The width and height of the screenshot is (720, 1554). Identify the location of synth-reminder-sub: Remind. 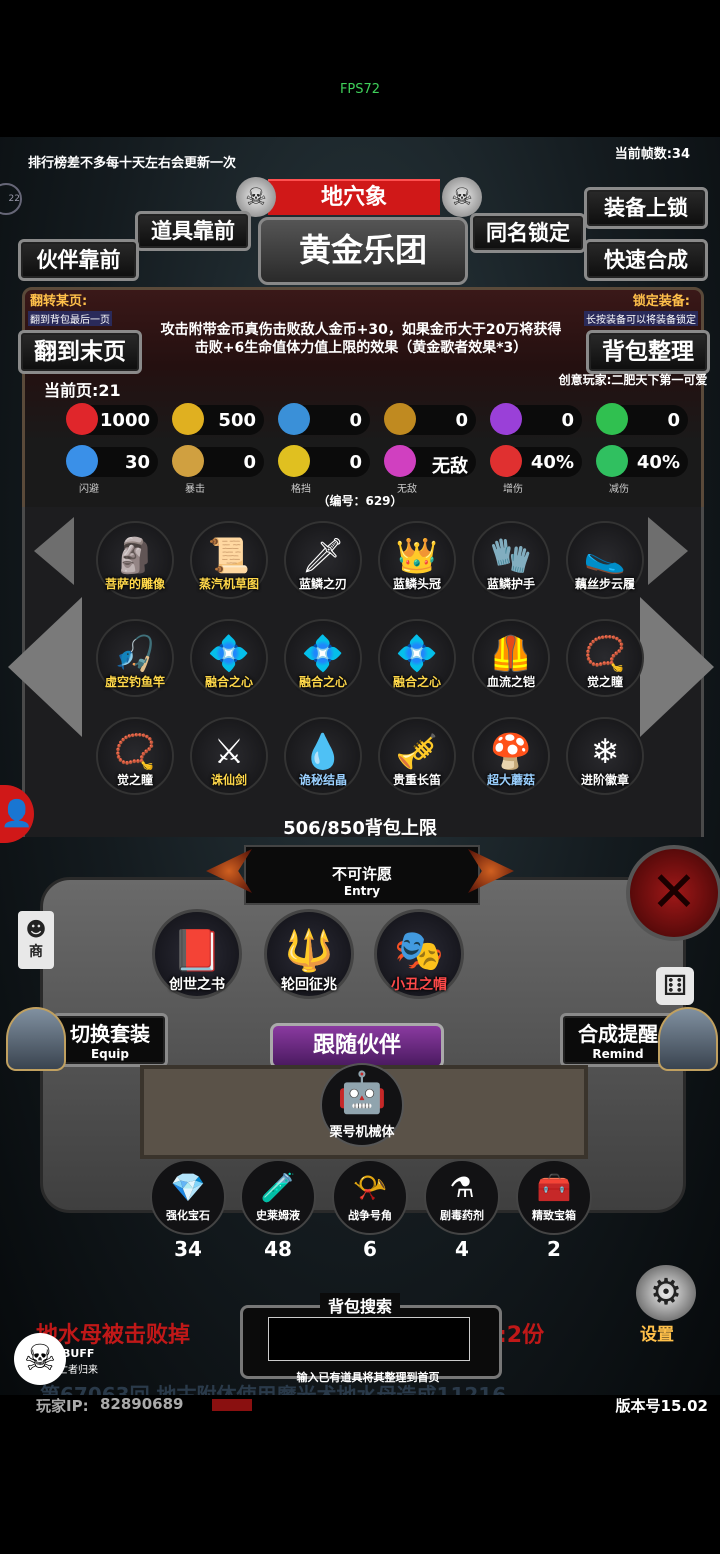
(618, 1054).